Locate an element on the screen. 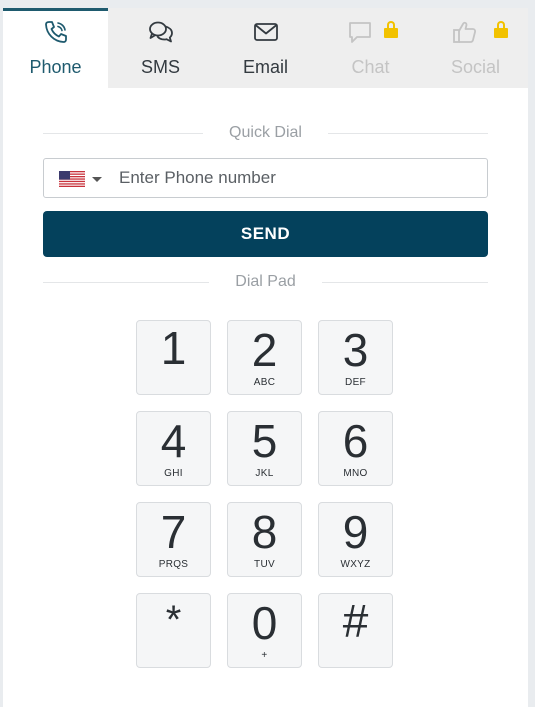 This screenshot has width=535, height=707. phone-number-input-group is located at coordinates (265, 178).